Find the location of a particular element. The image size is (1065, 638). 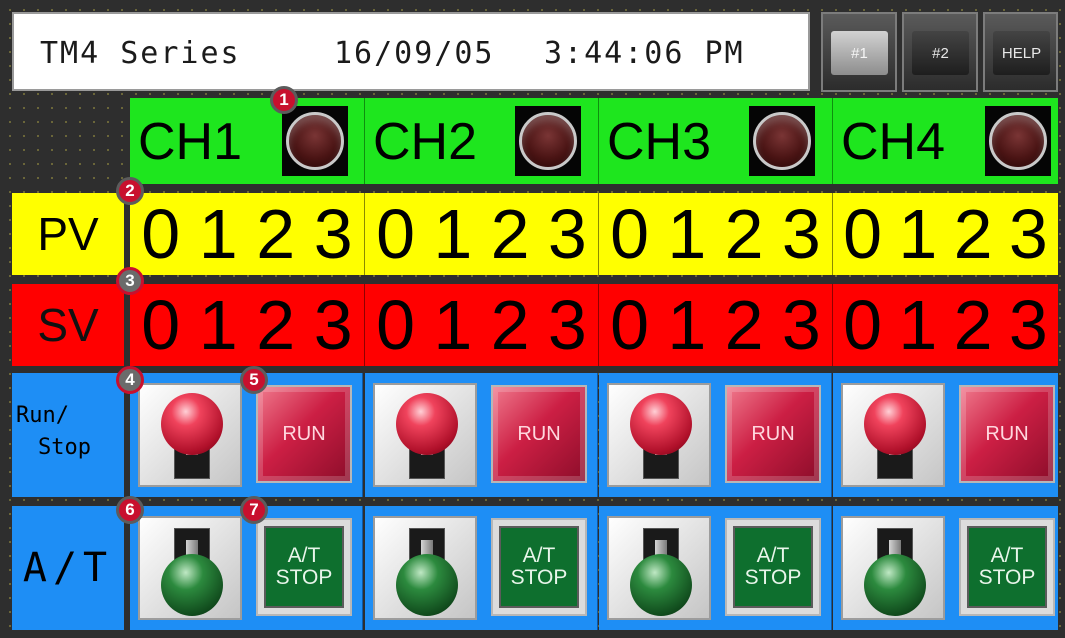

at-stop-button-ch1: A/T STOP is located at coordinates (304, 567).